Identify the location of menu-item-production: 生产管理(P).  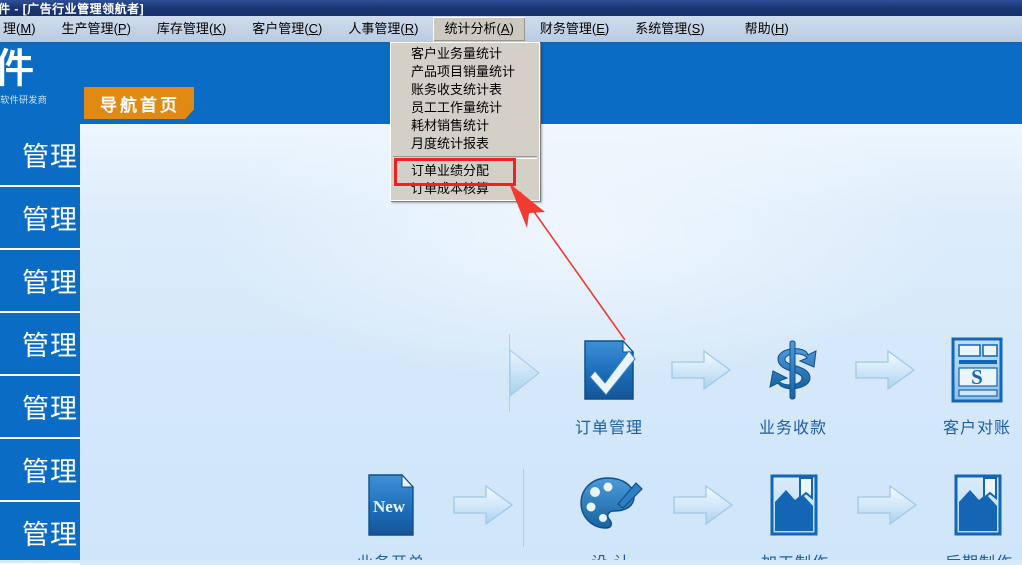
(96, 29).